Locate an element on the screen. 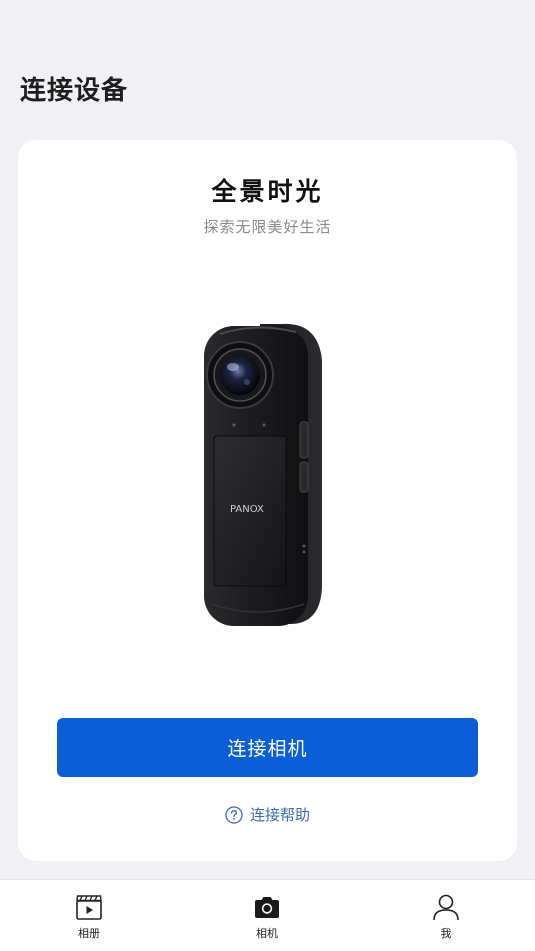  card-subtitle: 探索无限美好生活 is located at coordinates (267, 227).